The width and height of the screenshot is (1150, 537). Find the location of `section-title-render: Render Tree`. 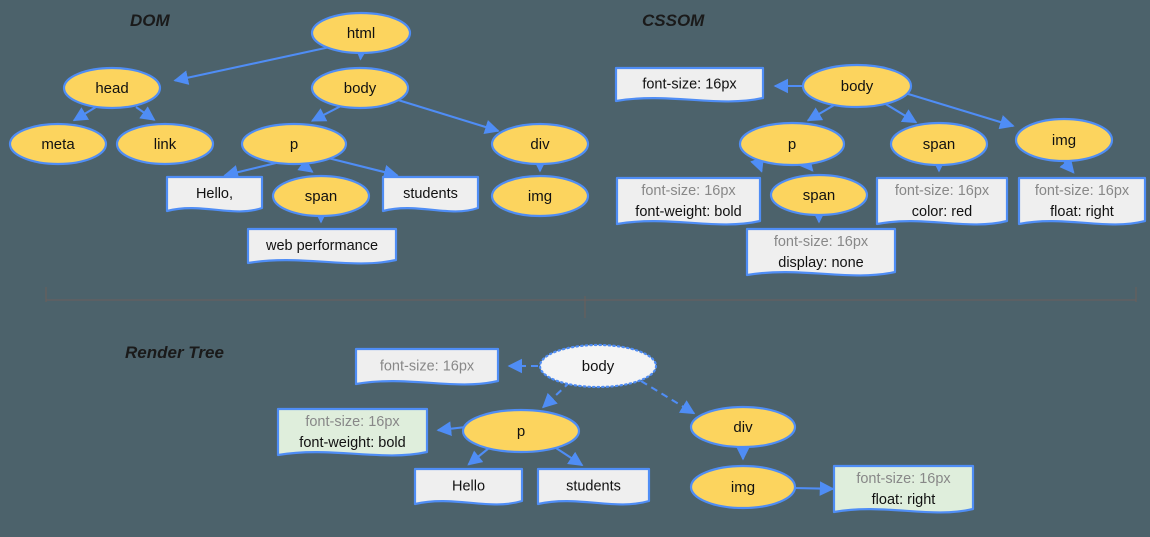

section-title-render: Render Tree is located at coordinates (174, 352).